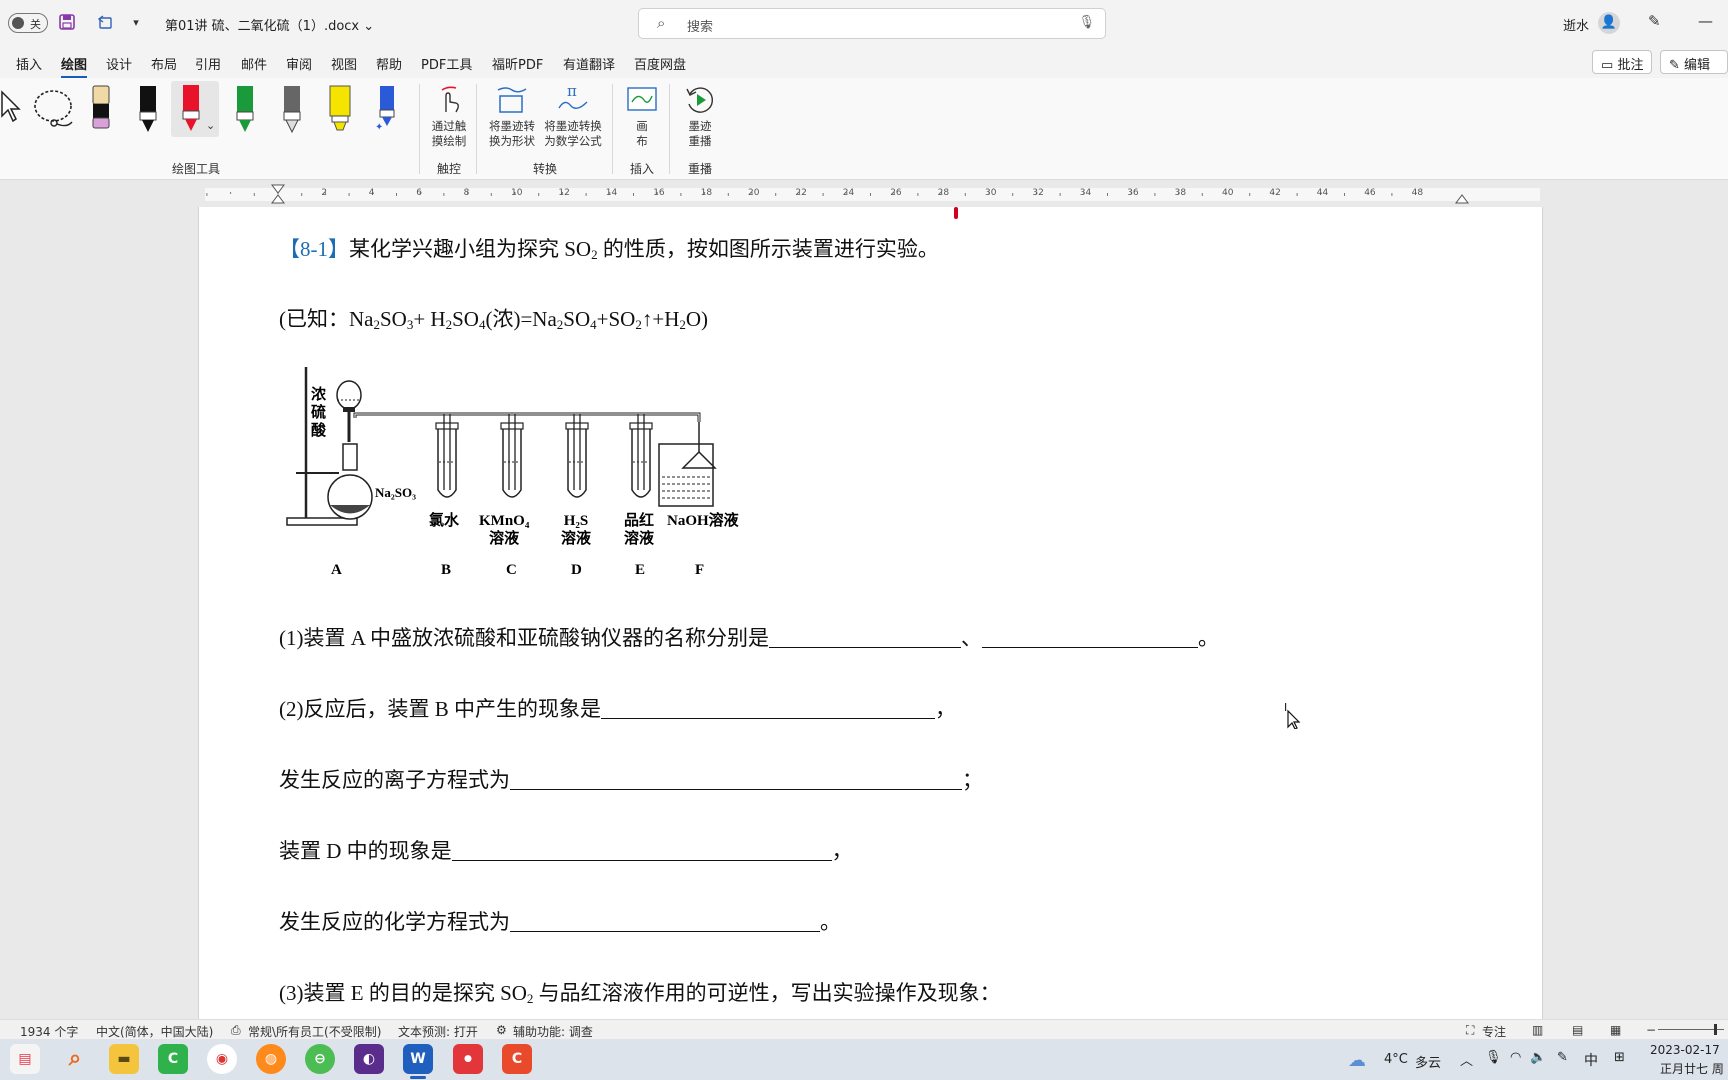  Describe the element at coordinates (28, 23) in the screenshot. I see `autosave-toggle: 关` at that location.